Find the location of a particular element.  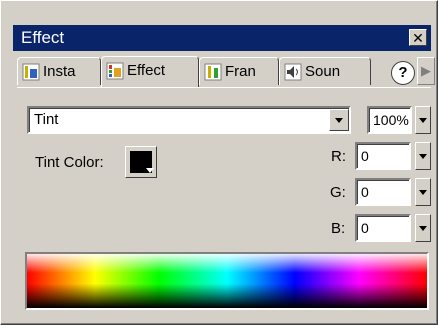

tab-sound: Soun is located at coordinates (325, 71).